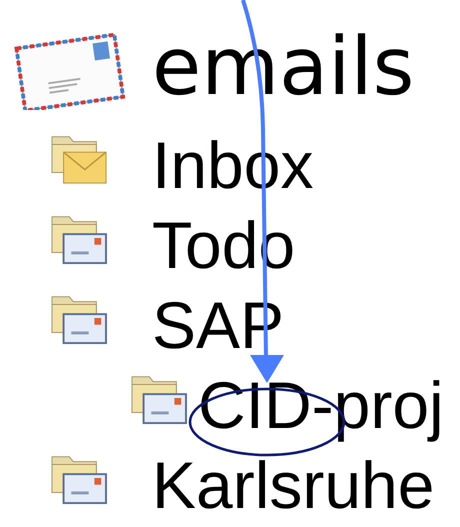  I want to click on folder-label: Karlsruhe, so click(293, 485).